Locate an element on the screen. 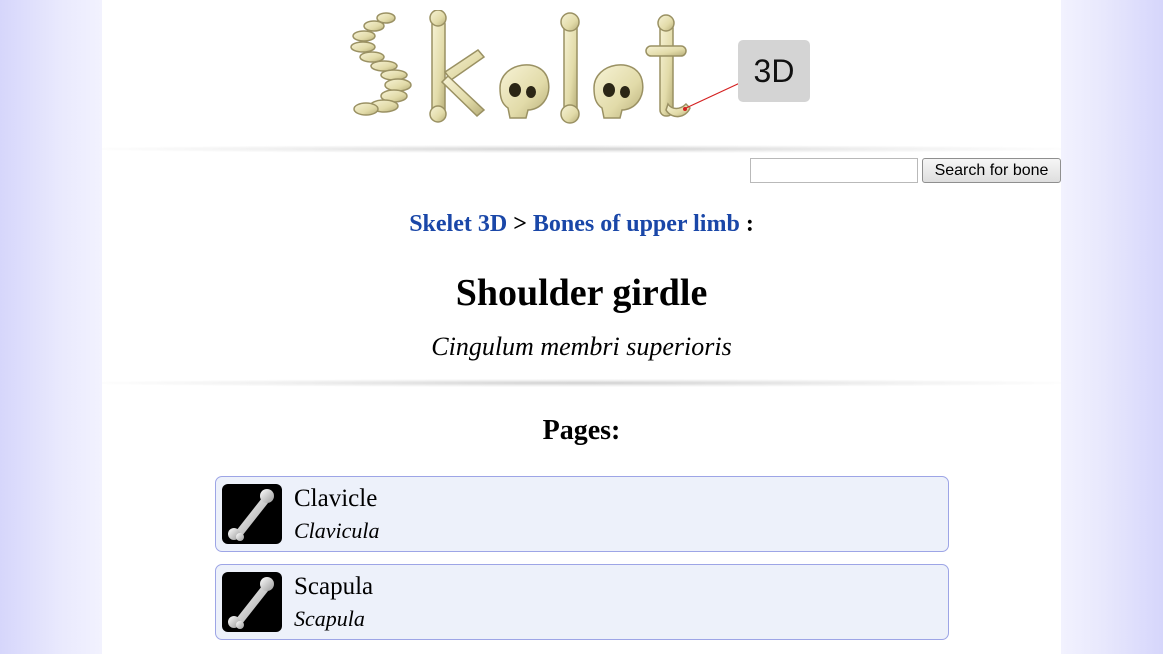  bone-search-input is located at coordinates (834, 170).